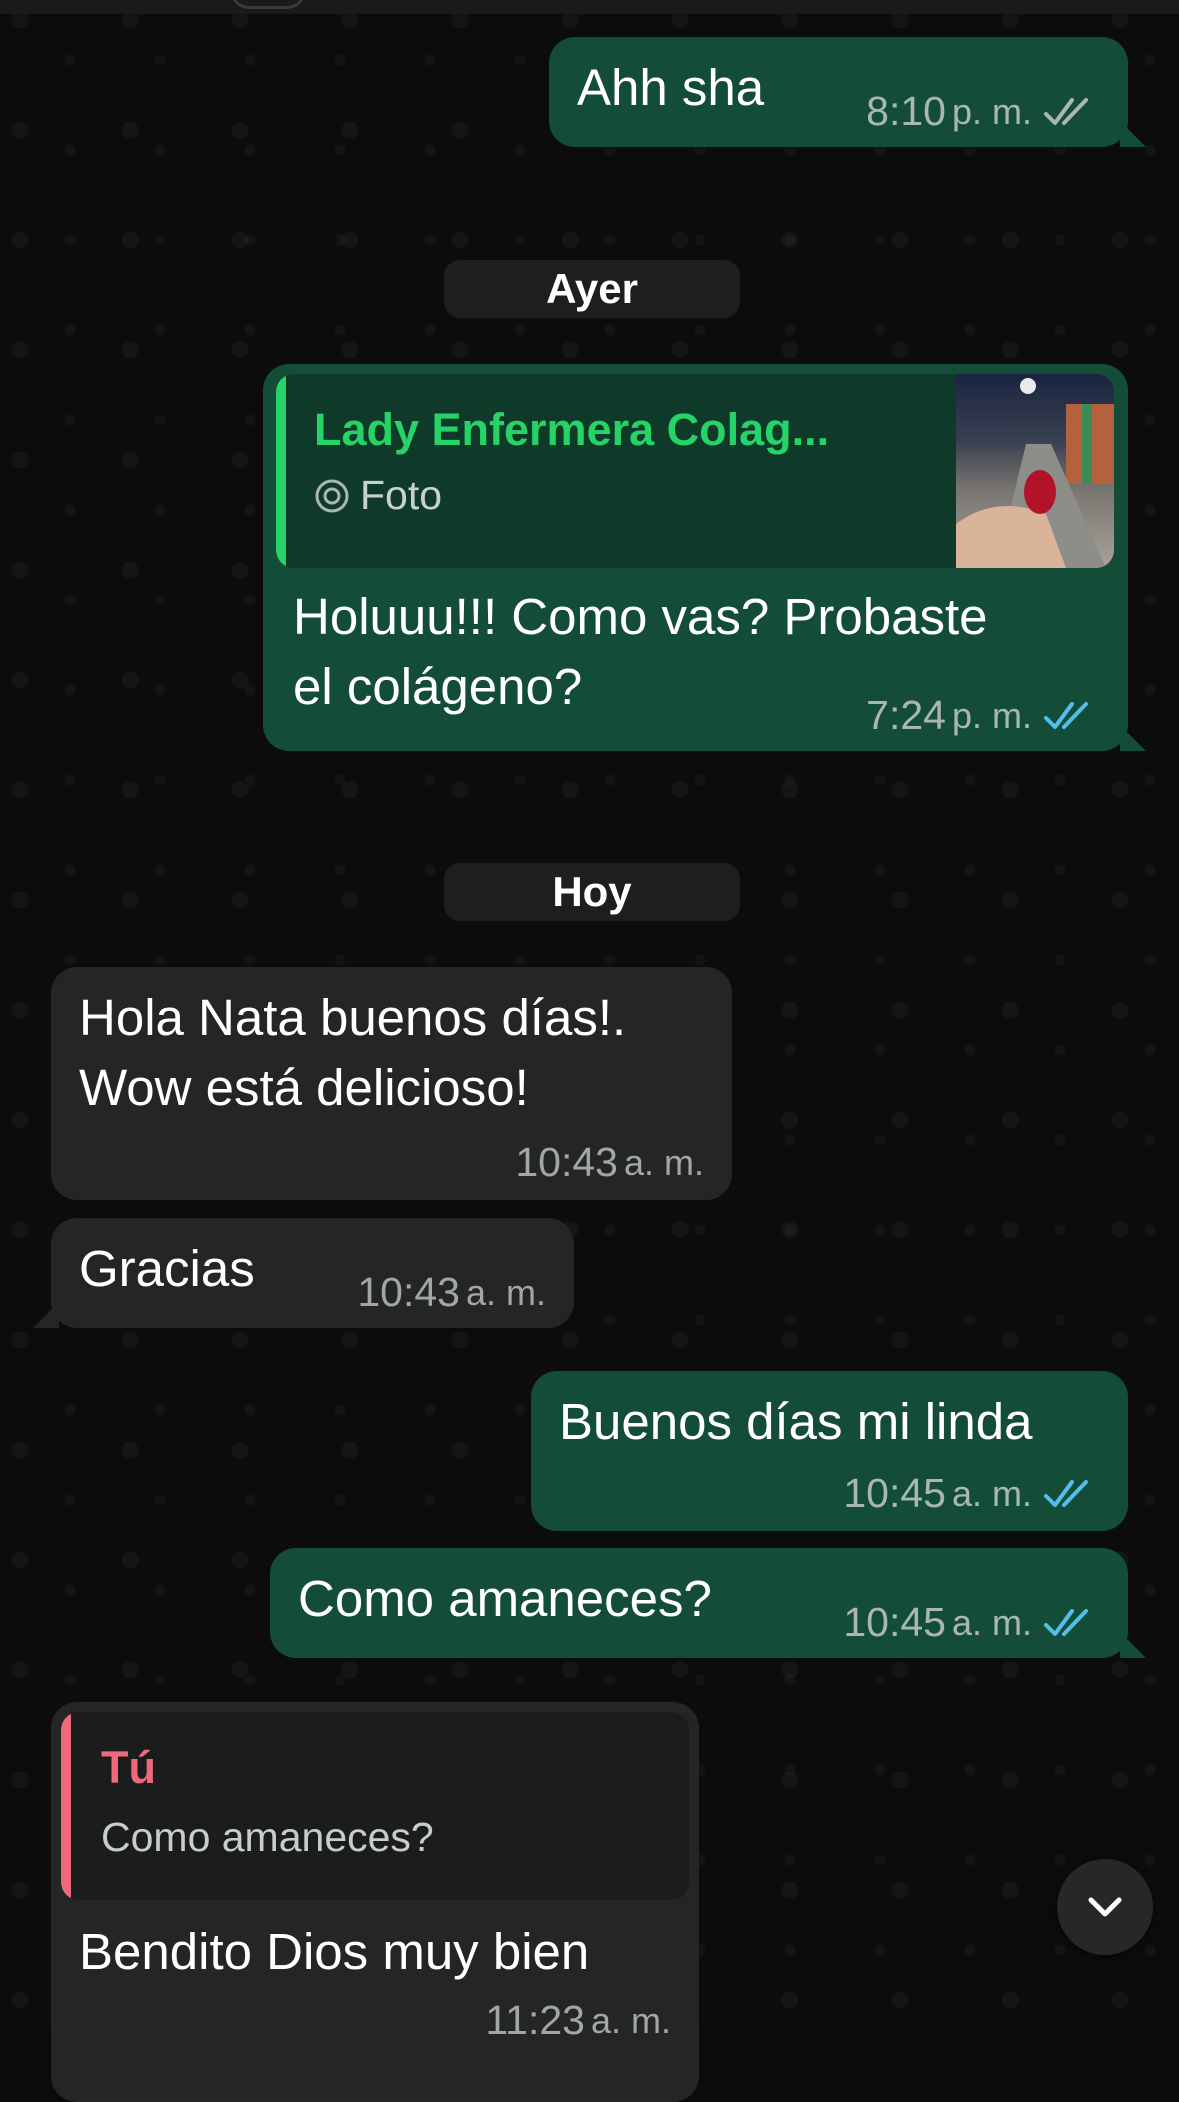 The height and width of the screenshot is (2102, 1179). I want to click on scroll-to-bottom-button, so click(1105, 1907).